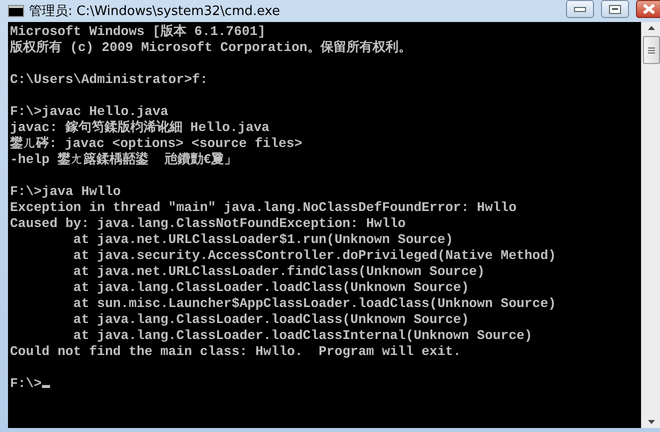 This screenshot has height=432, width=660. Describe the element at coordinates (236, 352) in the screenshot. I see `console-line: Could not find the main class: Hwllo. Program will exit.` at that location.